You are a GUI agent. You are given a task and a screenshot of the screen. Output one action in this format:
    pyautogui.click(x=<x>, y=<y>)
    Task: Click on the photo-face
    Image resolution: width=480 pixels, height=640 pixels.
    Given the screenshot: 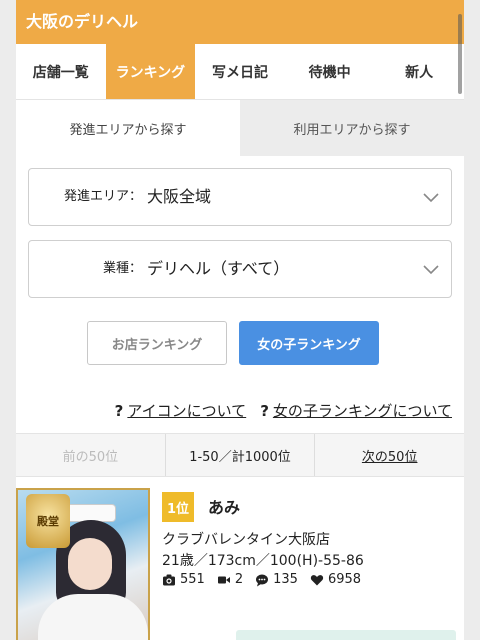 What is the action you would take?
    pyautogui.click(x=90, y=564)
    